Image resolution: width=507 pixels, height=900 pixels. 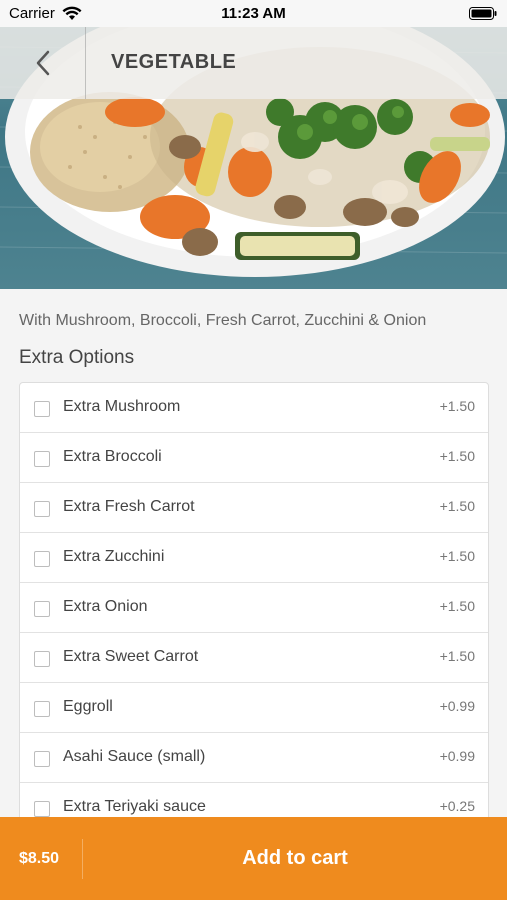 What do you see at coordinates (105, 606) in the screenshot?
I see `option-label: Extra Onion` at bounding box center [105, 606].